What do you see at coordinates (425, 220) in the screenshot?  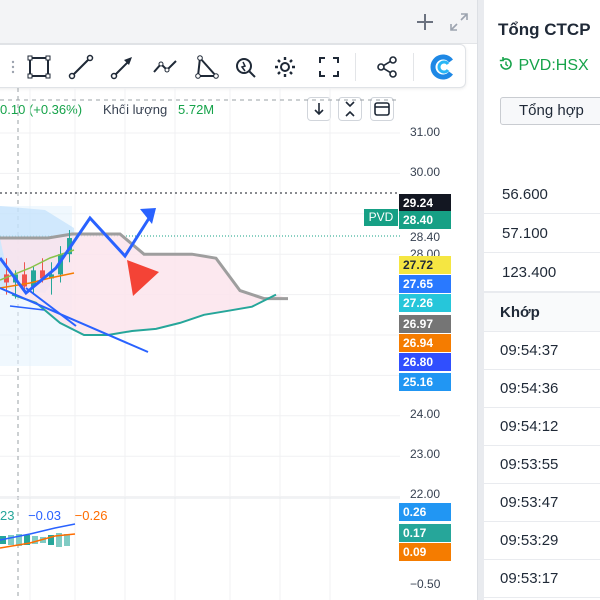 I see `price-level-tag: 28.40` at bounding box center [425, 220].